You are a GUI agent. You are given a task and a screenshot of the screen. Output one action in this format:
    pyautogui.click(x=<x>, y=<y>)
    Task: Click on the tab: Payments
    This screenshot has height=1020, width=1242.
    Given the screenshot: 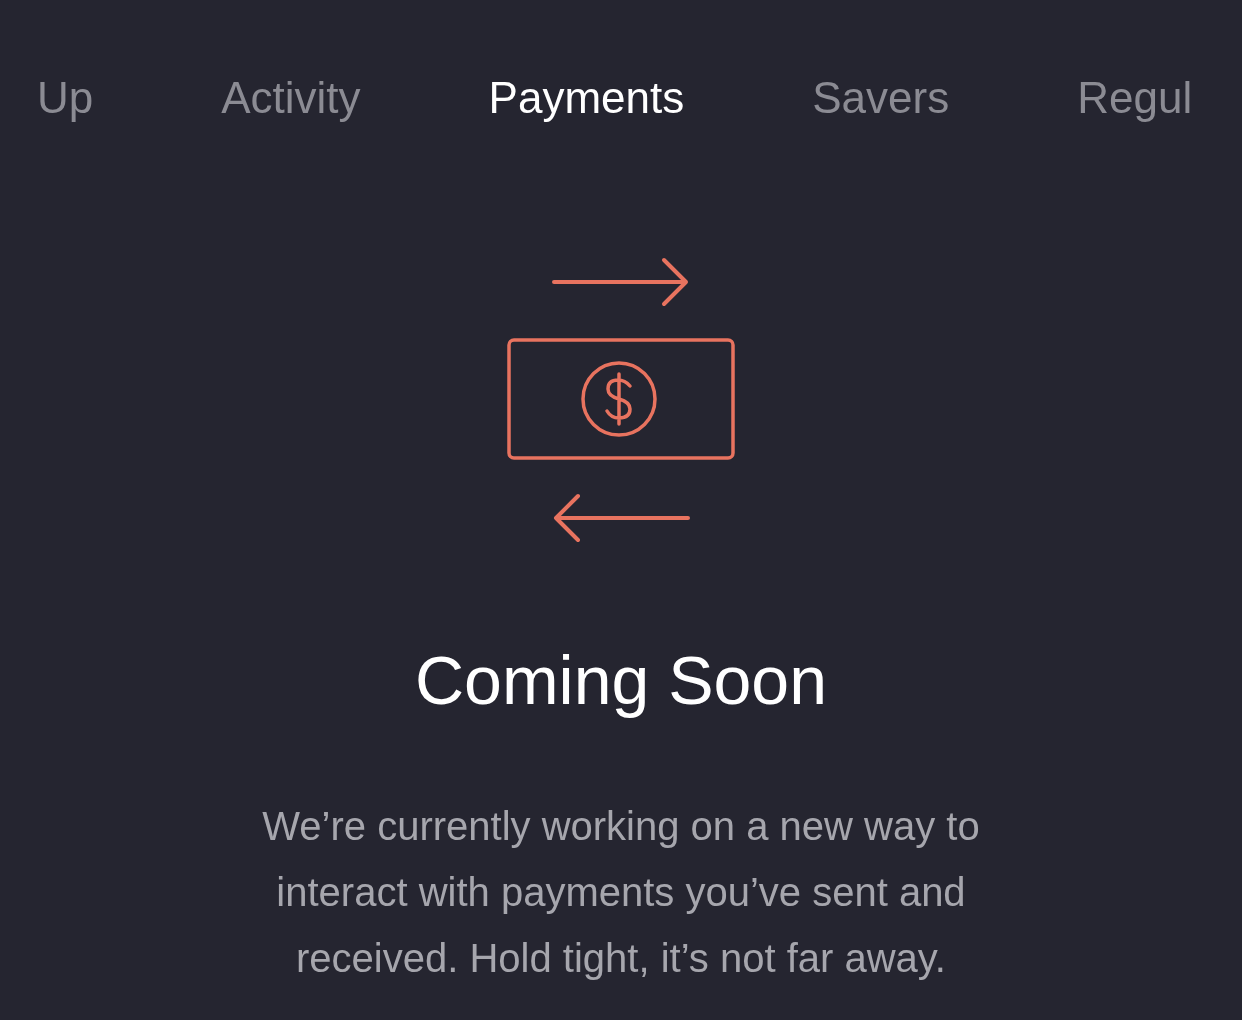 What is the action you would take?
    pyautogui.click(x=586, y=98)
    